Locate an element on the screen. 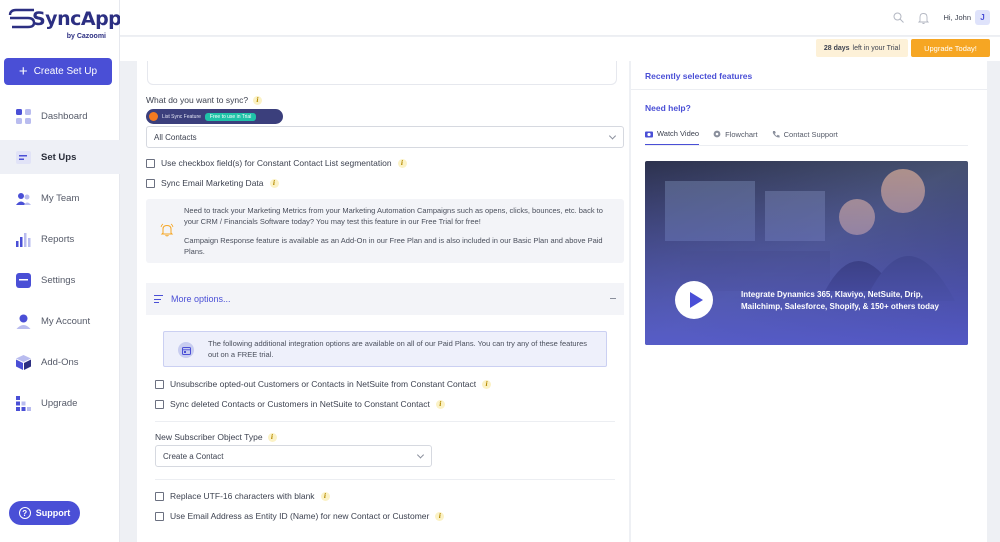 This screenshot has height=542, width=1000. sync-deleted-checkbox is located at coordinates (159, 404).